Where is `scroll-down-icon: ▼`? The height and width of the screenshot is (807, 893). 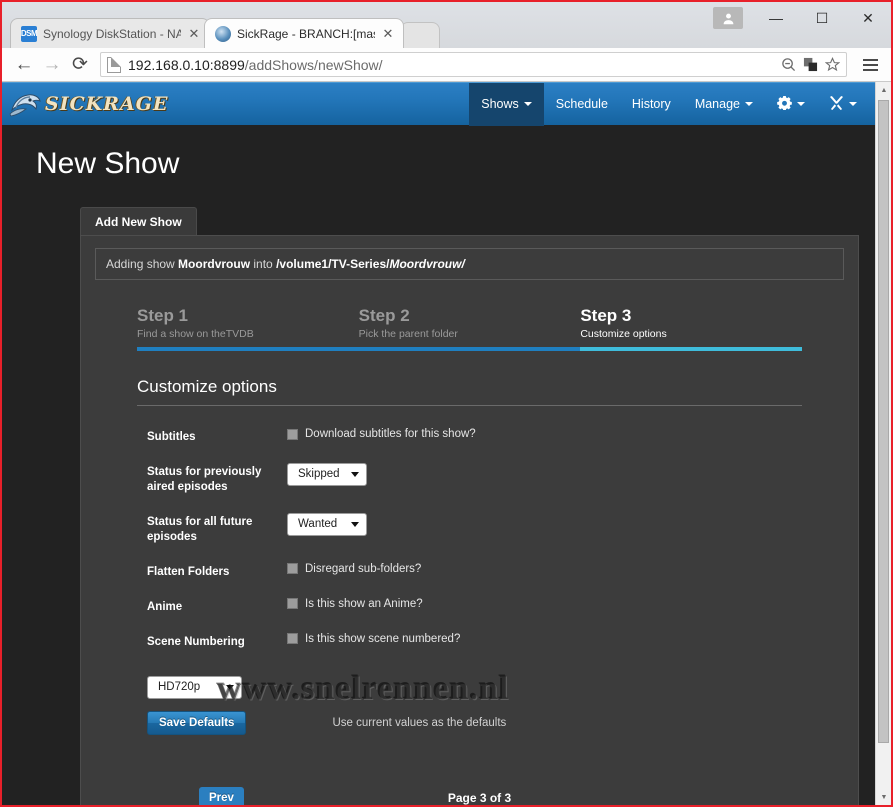 scroll-down-icon: ▼ is located at coordinates (883, 797).